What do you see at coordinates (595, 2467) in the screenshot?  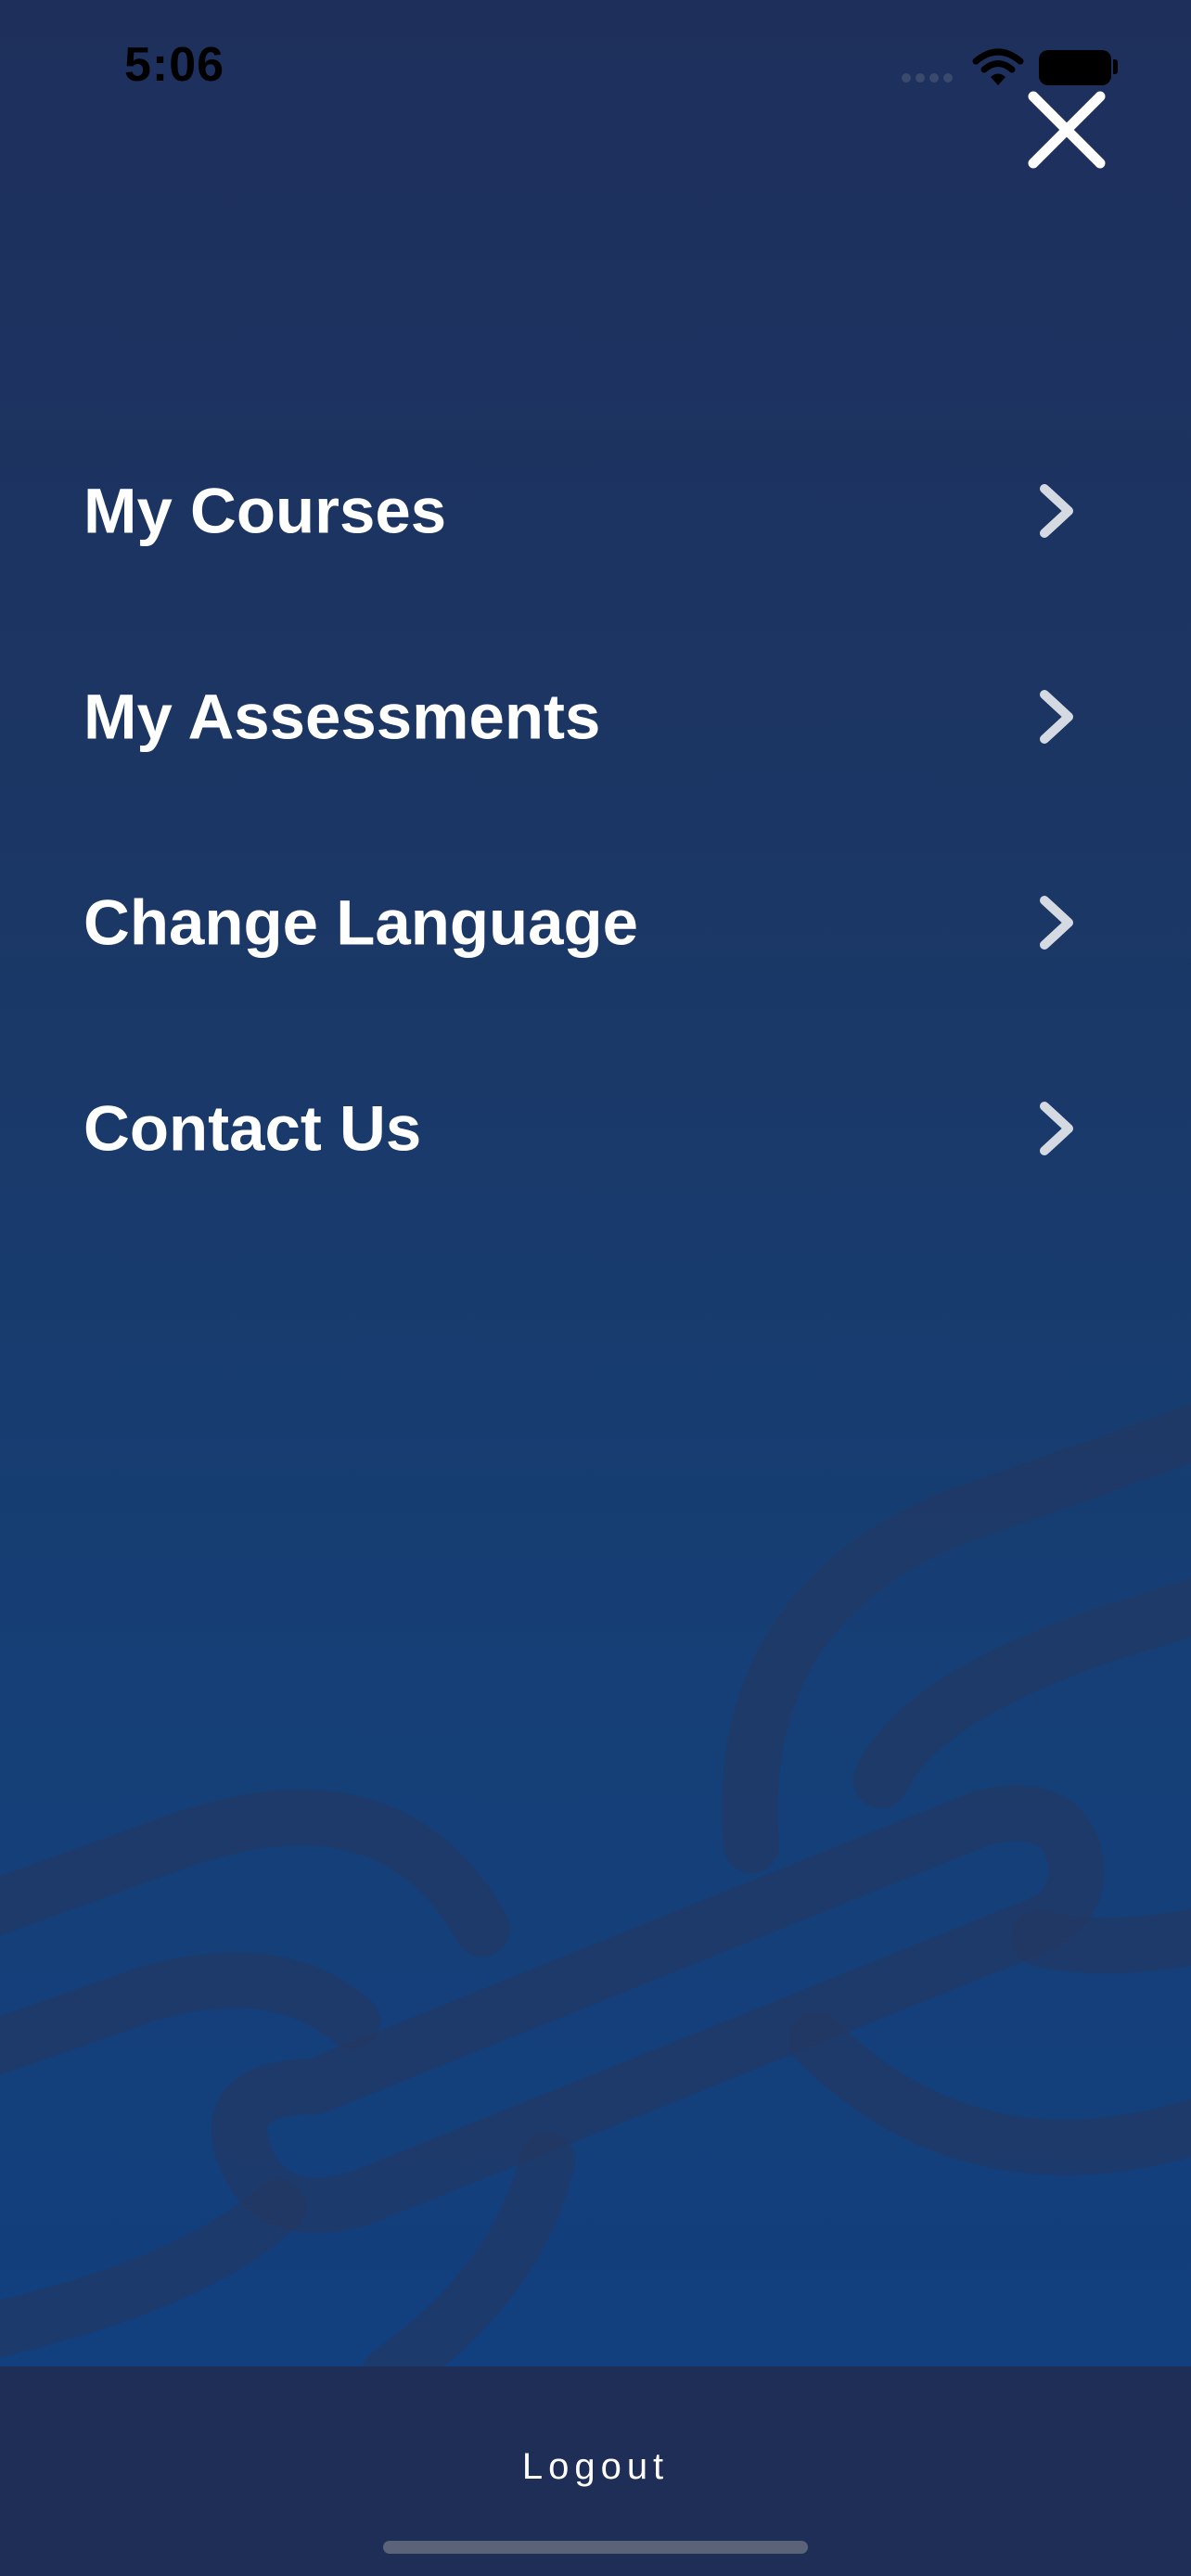 I see `logout-button: Logout` at bounding box center [595, 2467].